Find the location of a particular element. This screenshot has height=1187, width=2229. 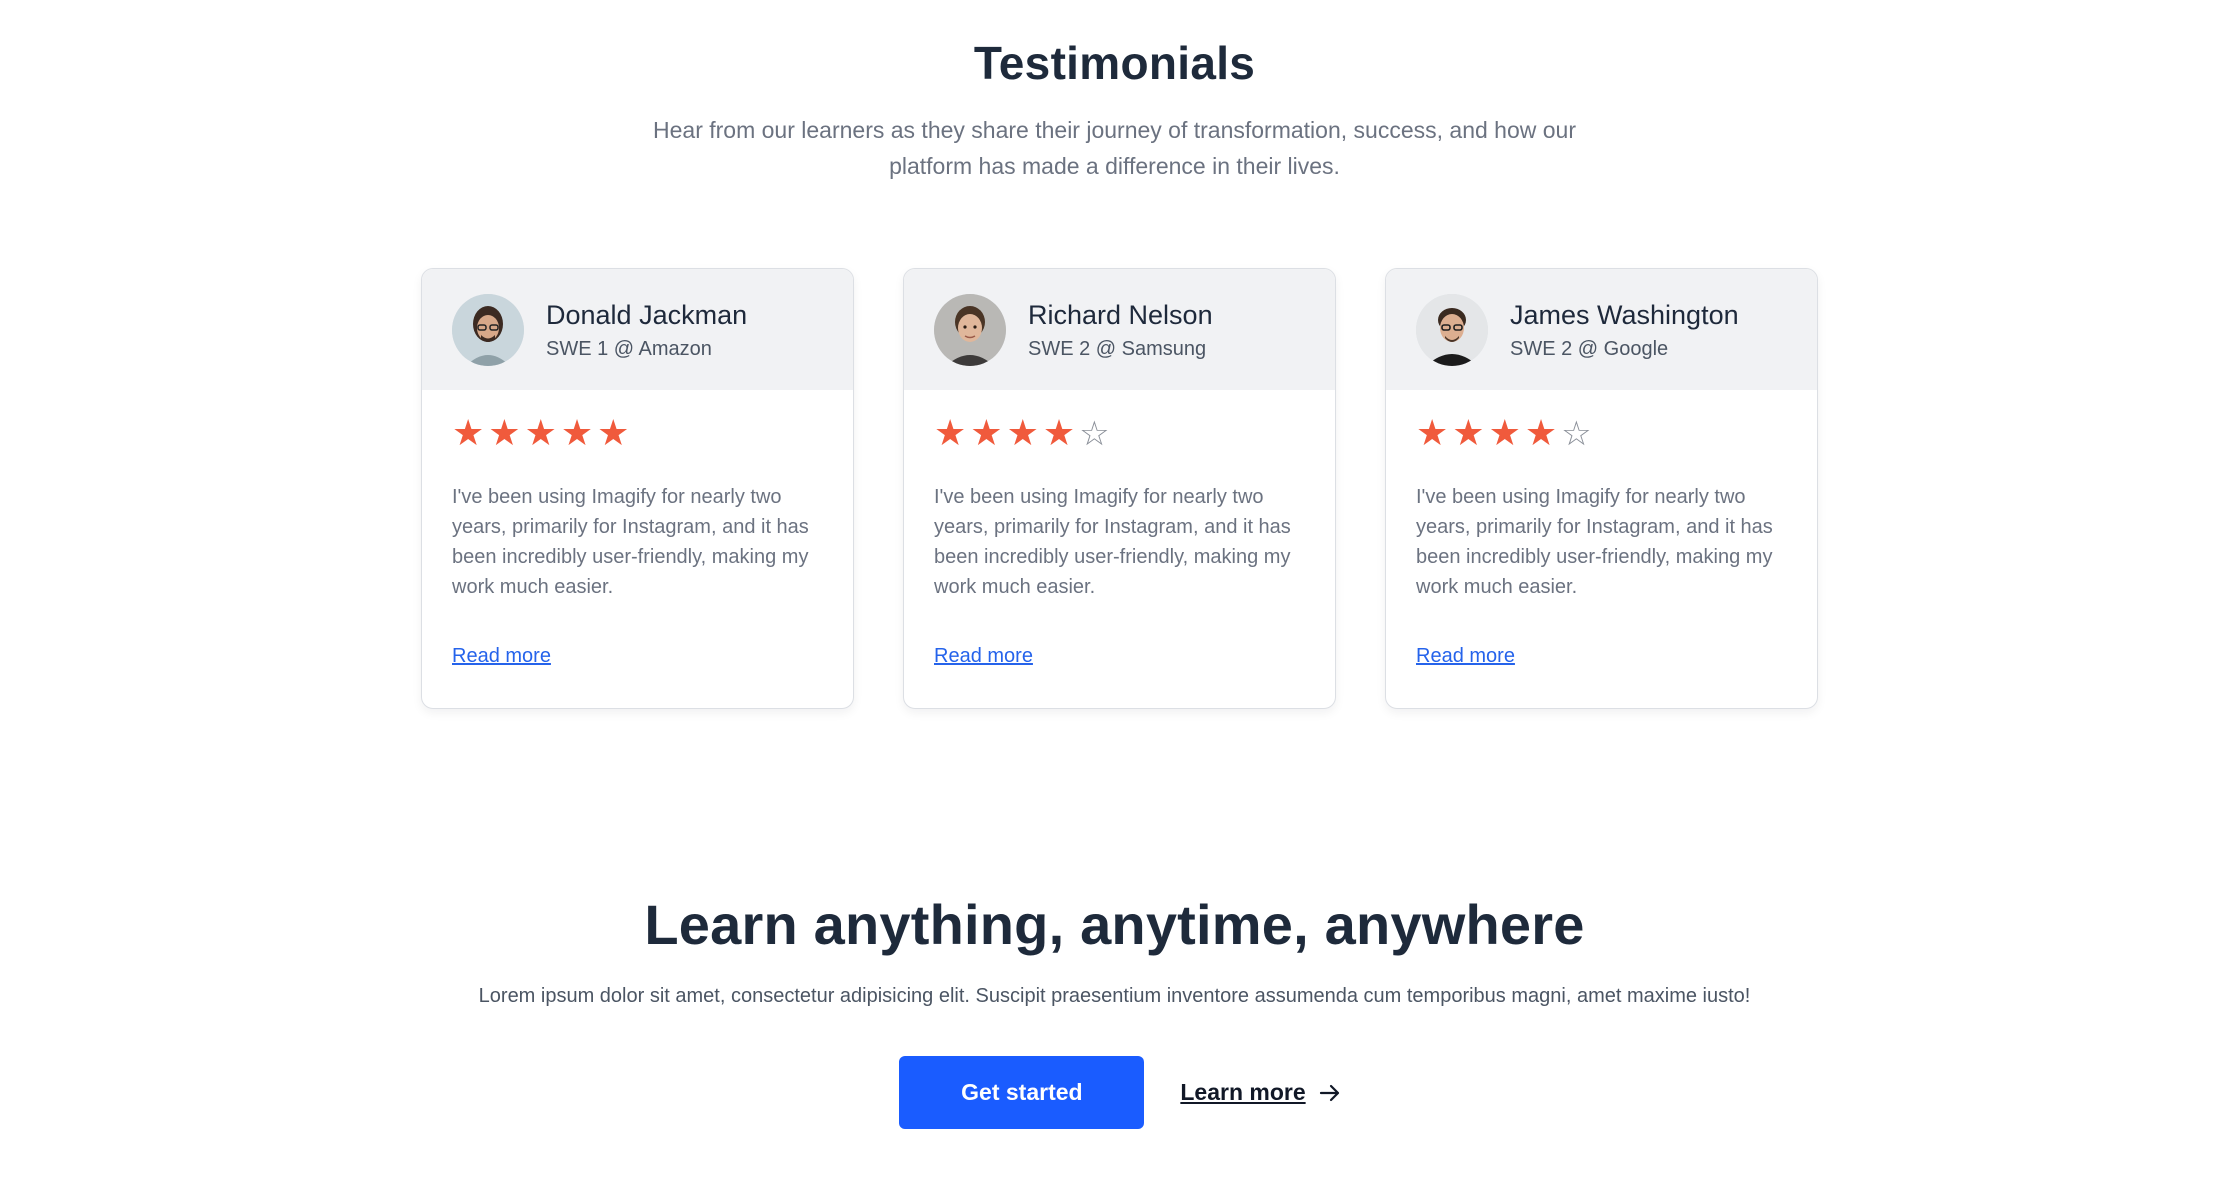

card-header: James Washington SWE 2 @ Google is located at coordinates (1601, 329).